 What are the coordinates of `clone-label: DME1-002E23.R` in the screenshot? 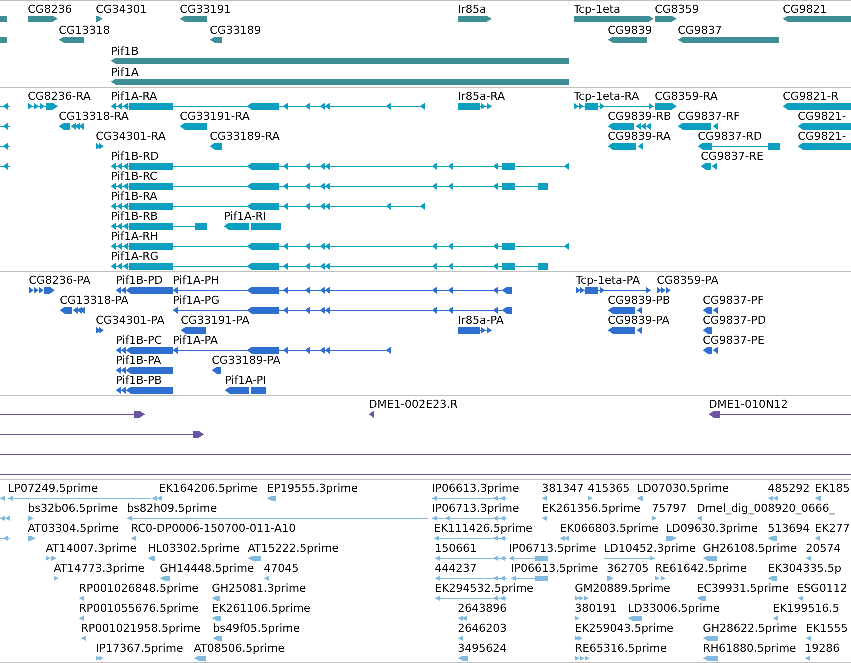 It's located at (413, 404).